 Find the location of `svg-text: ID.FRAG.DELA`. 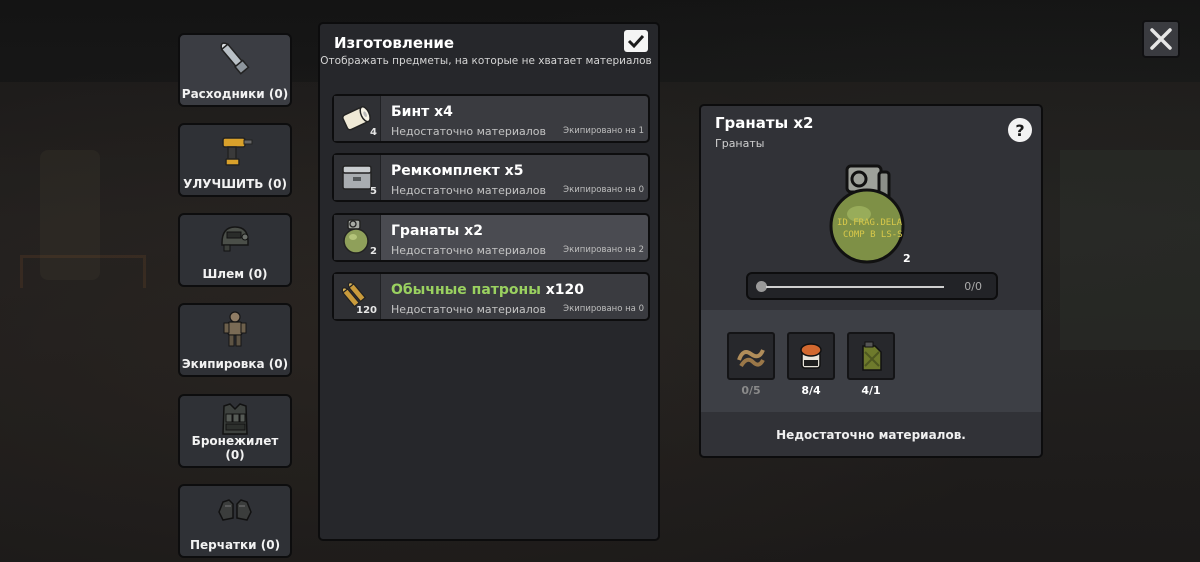

svg-text: ID.FRAG.DELA is located at coordinates (870, 223).